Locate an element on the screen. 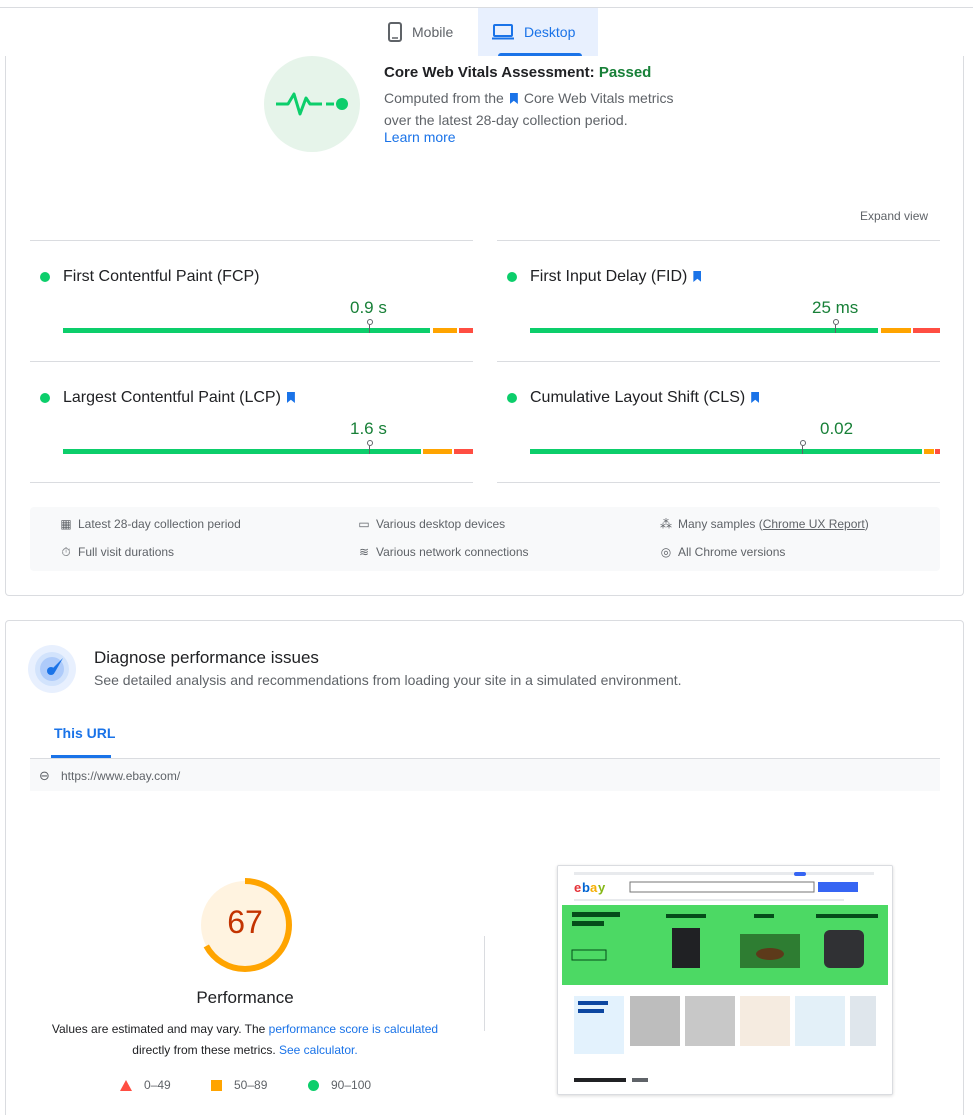  green-circle-icon is located at coordinates (313, 1085).